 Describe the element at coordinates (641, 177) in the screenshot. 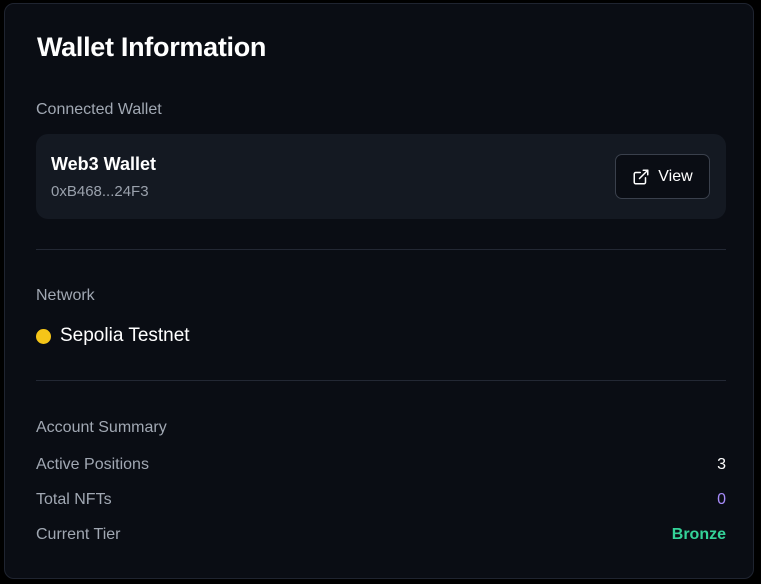

I see `external-link-icon` at that location.